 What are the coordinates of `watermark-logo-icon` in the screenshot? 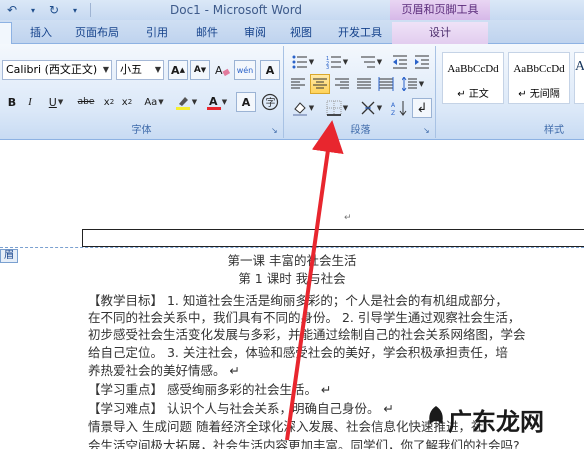 It's located at (436, 415).